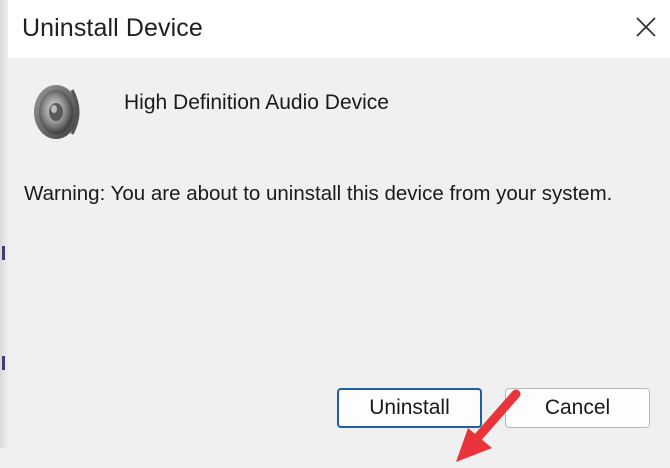  Describe the element at coordinates (4, 224) in the screenshot. I see `background-window-edge` at that location.